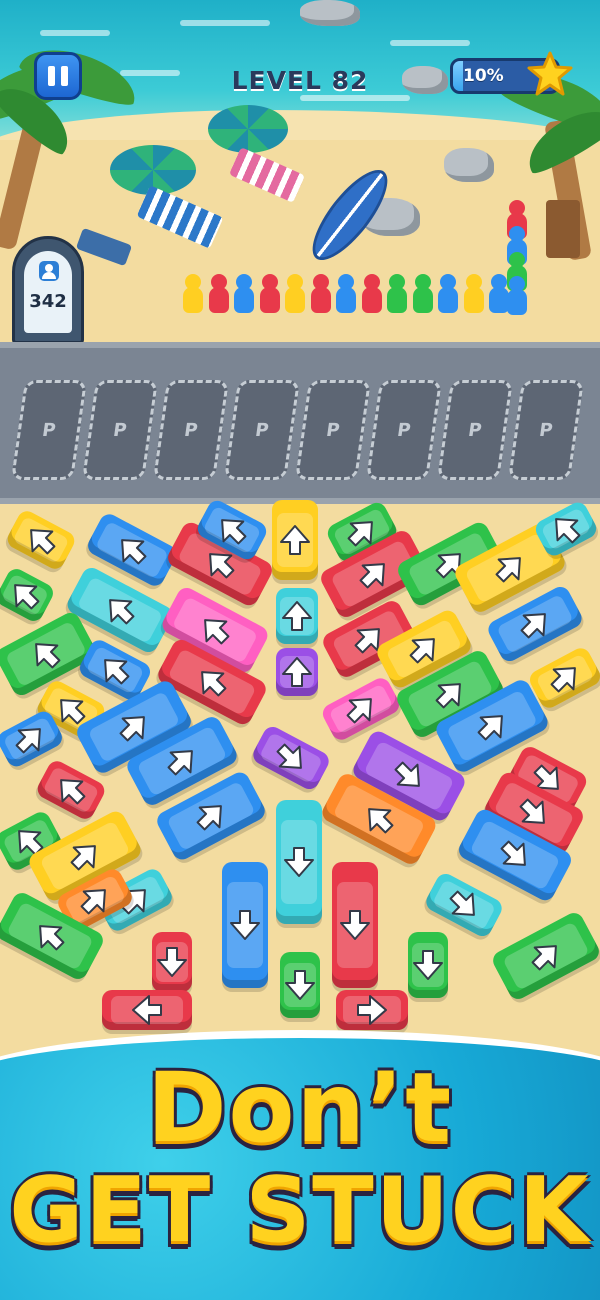  Describe the element at coordinates (458, 76) in the screenshot. I see `progress-fill` at that location.